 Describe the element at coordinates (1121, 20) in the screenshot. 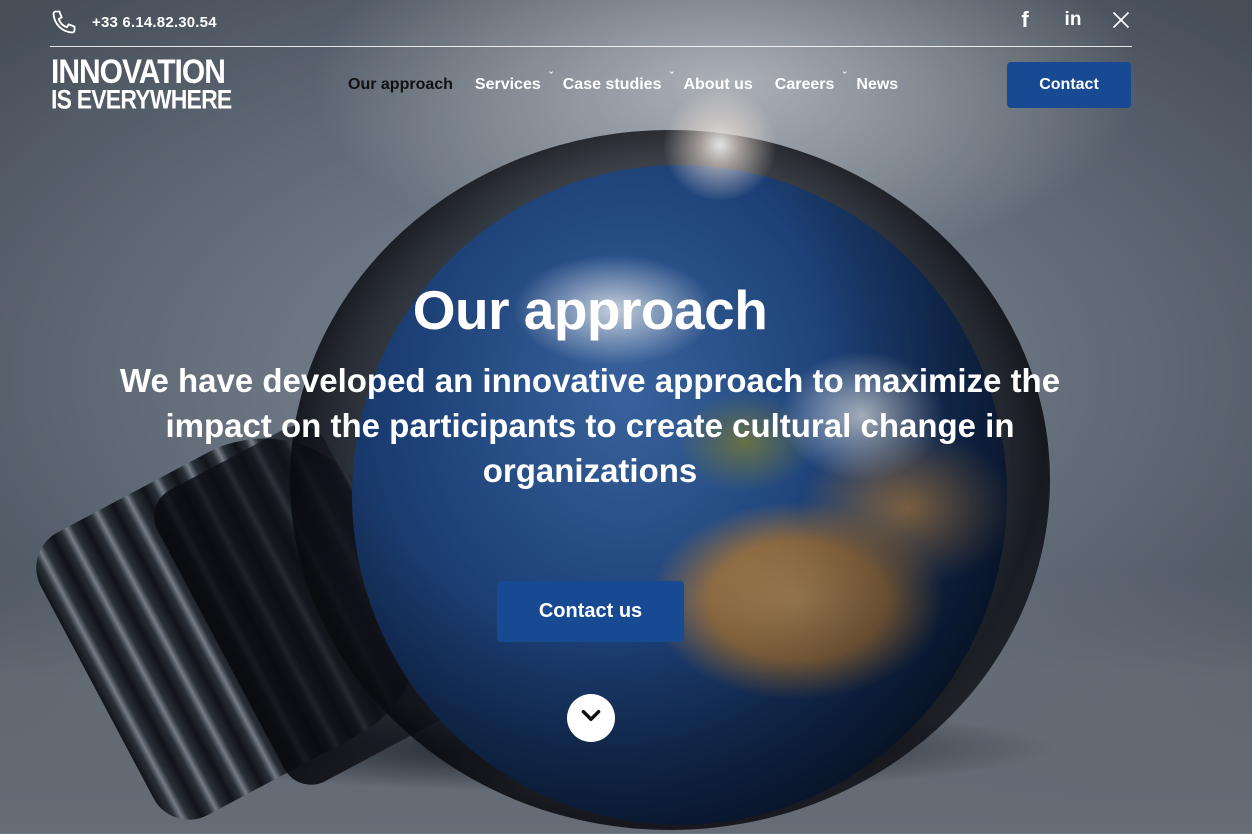

I see `x-twitter-icon` at that location.